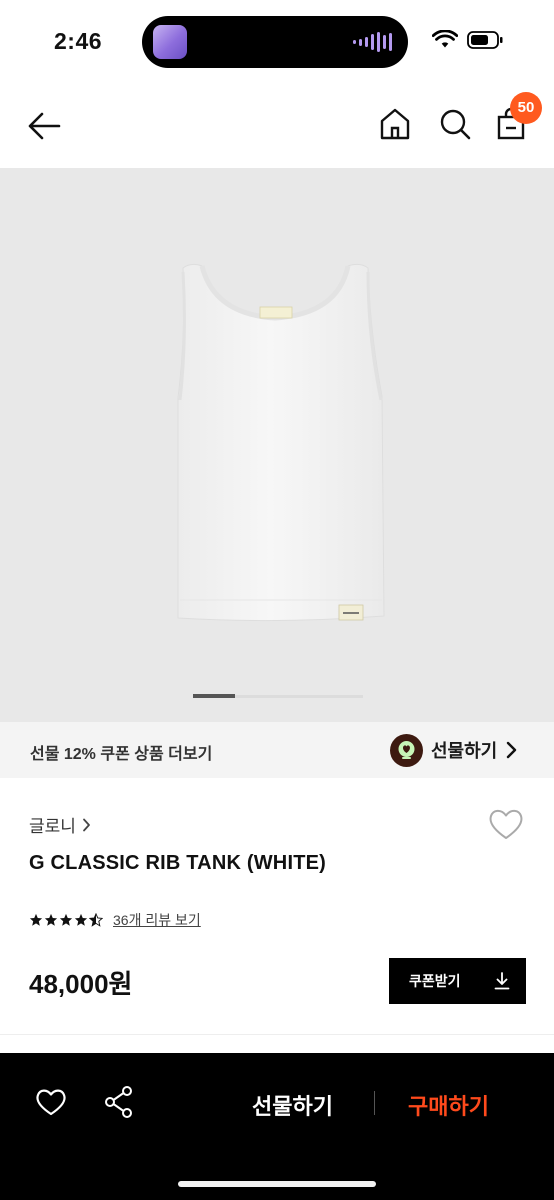 The height and width of the screenshot is (1200, 554). I want to click on gallery-page-indicator, so click(214, 696).